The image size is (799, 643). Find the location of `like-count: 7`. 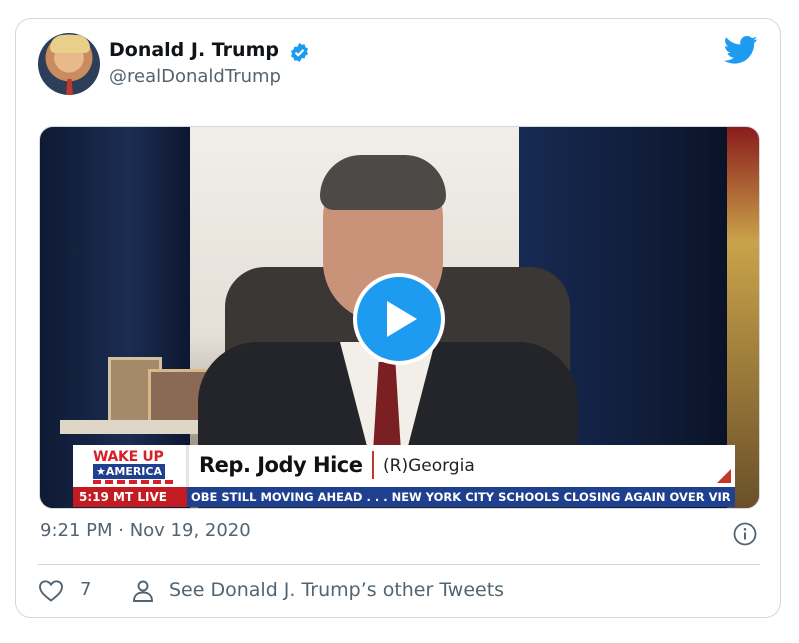

like-count: 7 is located at coordinates (85, 589).